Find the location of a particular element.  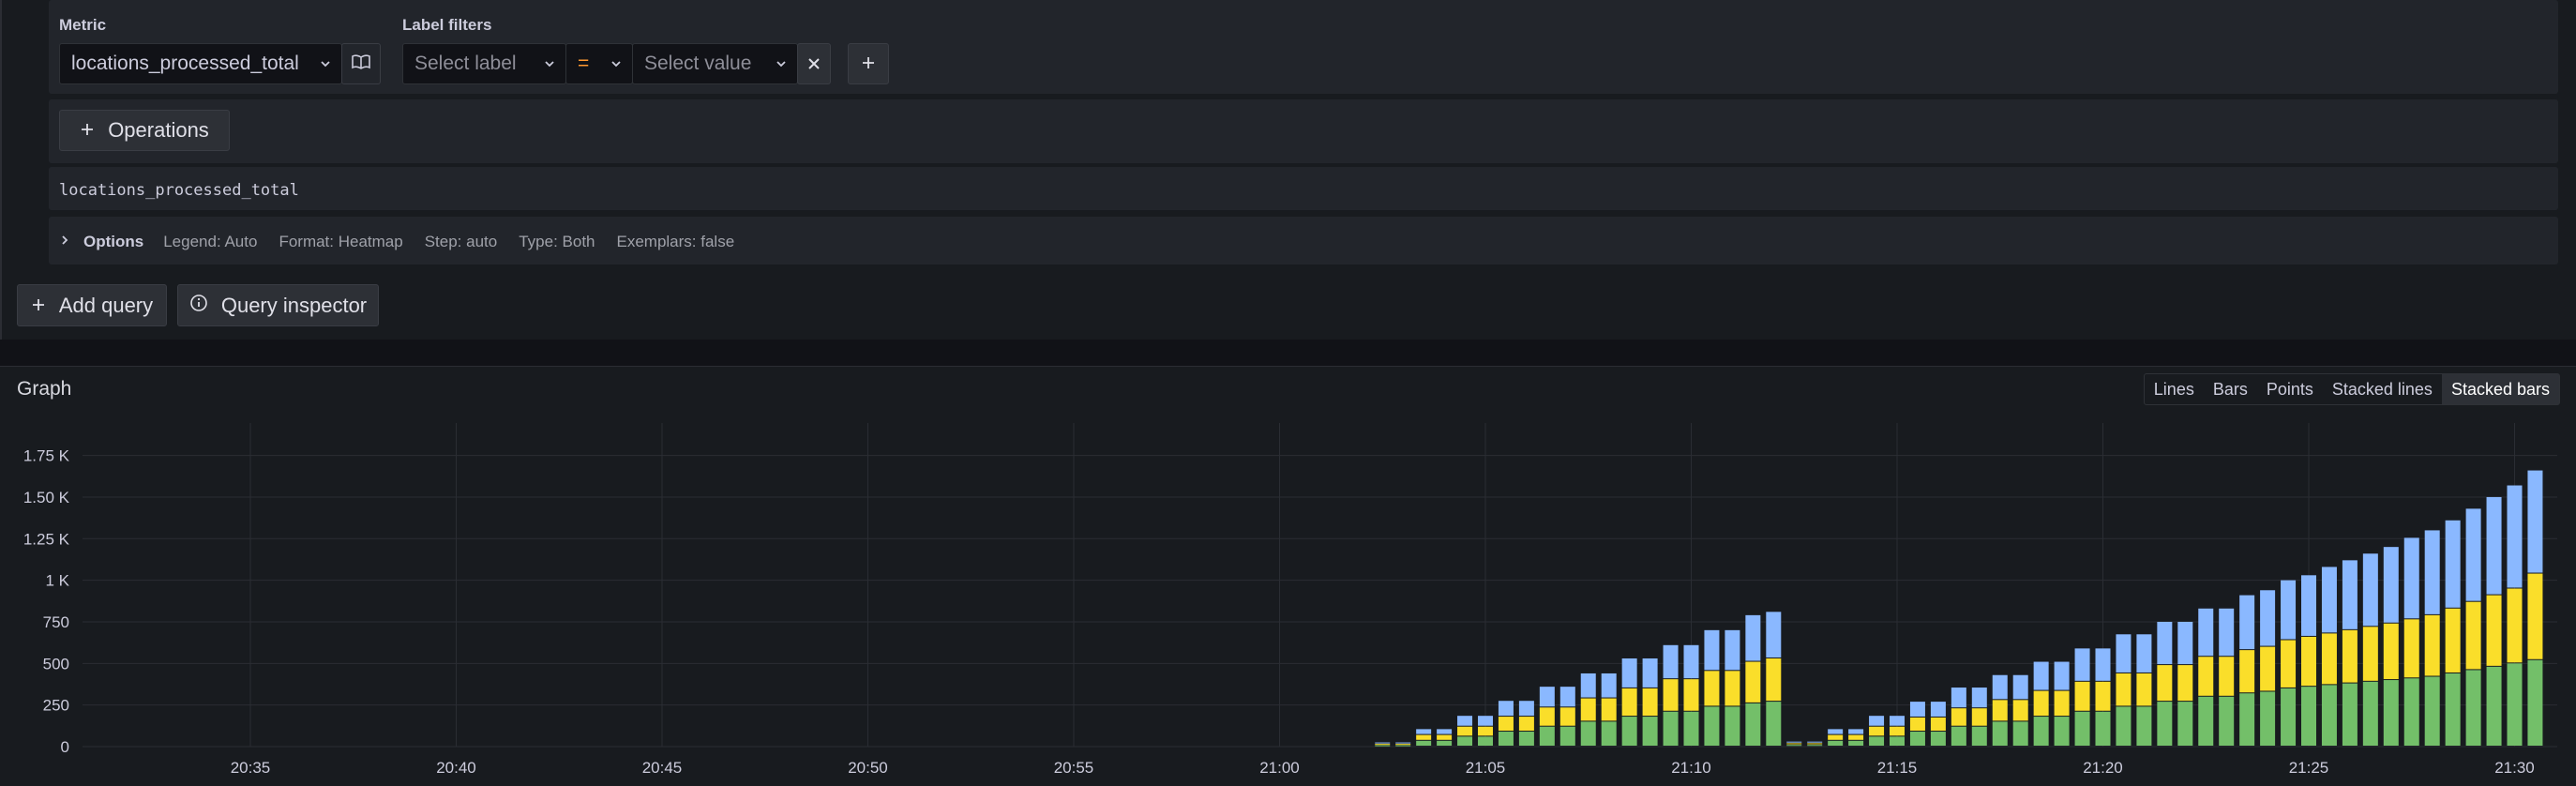

metric-label: Metric is located at coordinates (83, 25).